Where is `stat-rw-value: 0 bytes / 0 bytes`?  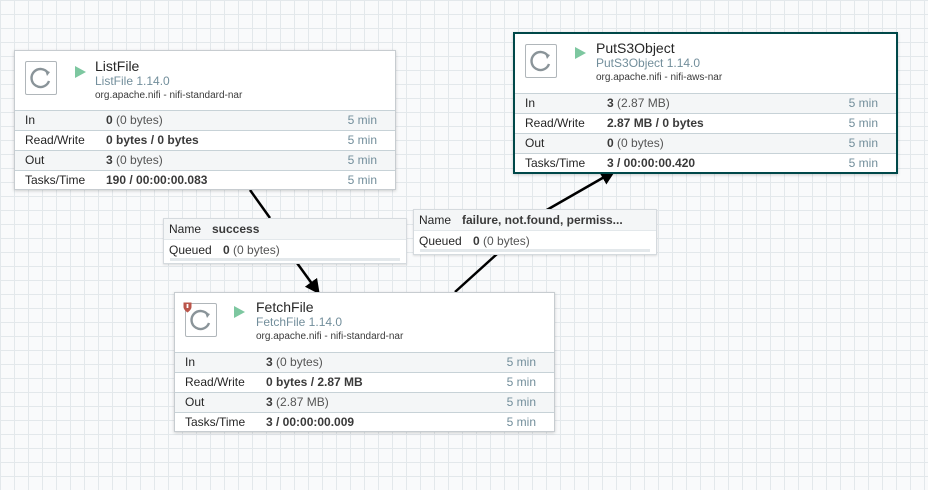
stat-rw-value: 0 bytes / 0 bytes is located at coordinates (152, 140).